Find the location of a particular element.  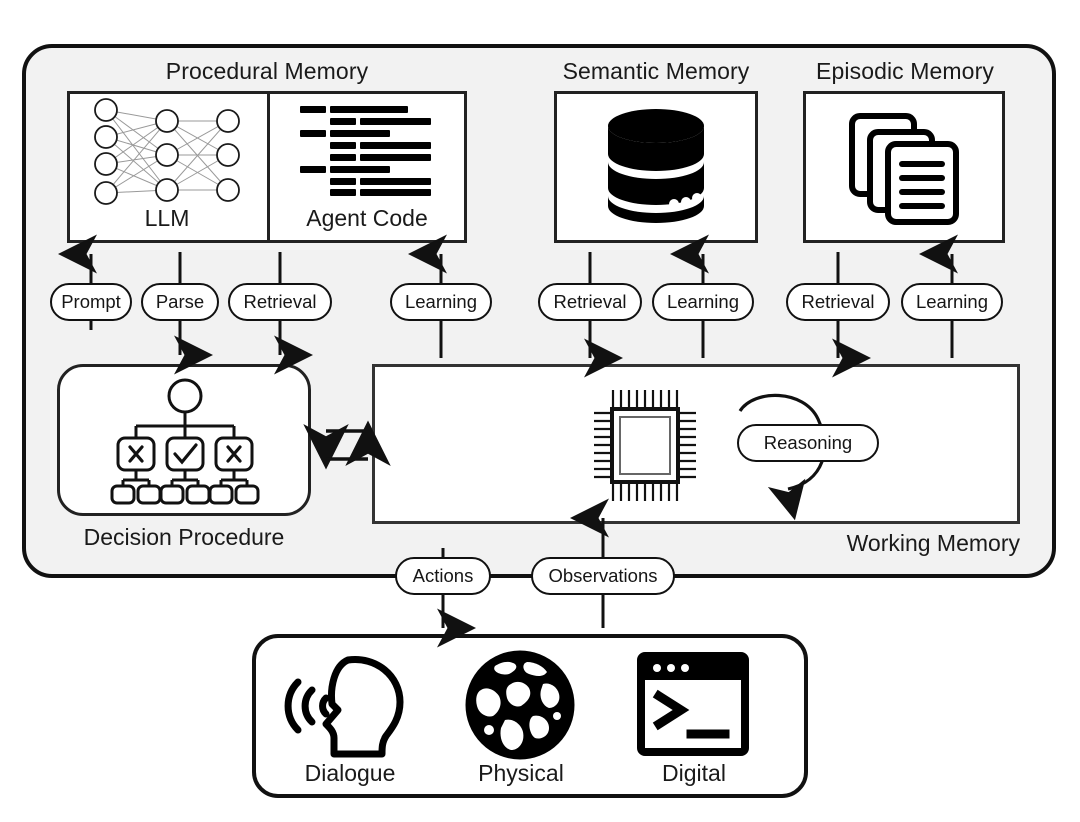

code-lines-icon is located at coordinates (370, 150).